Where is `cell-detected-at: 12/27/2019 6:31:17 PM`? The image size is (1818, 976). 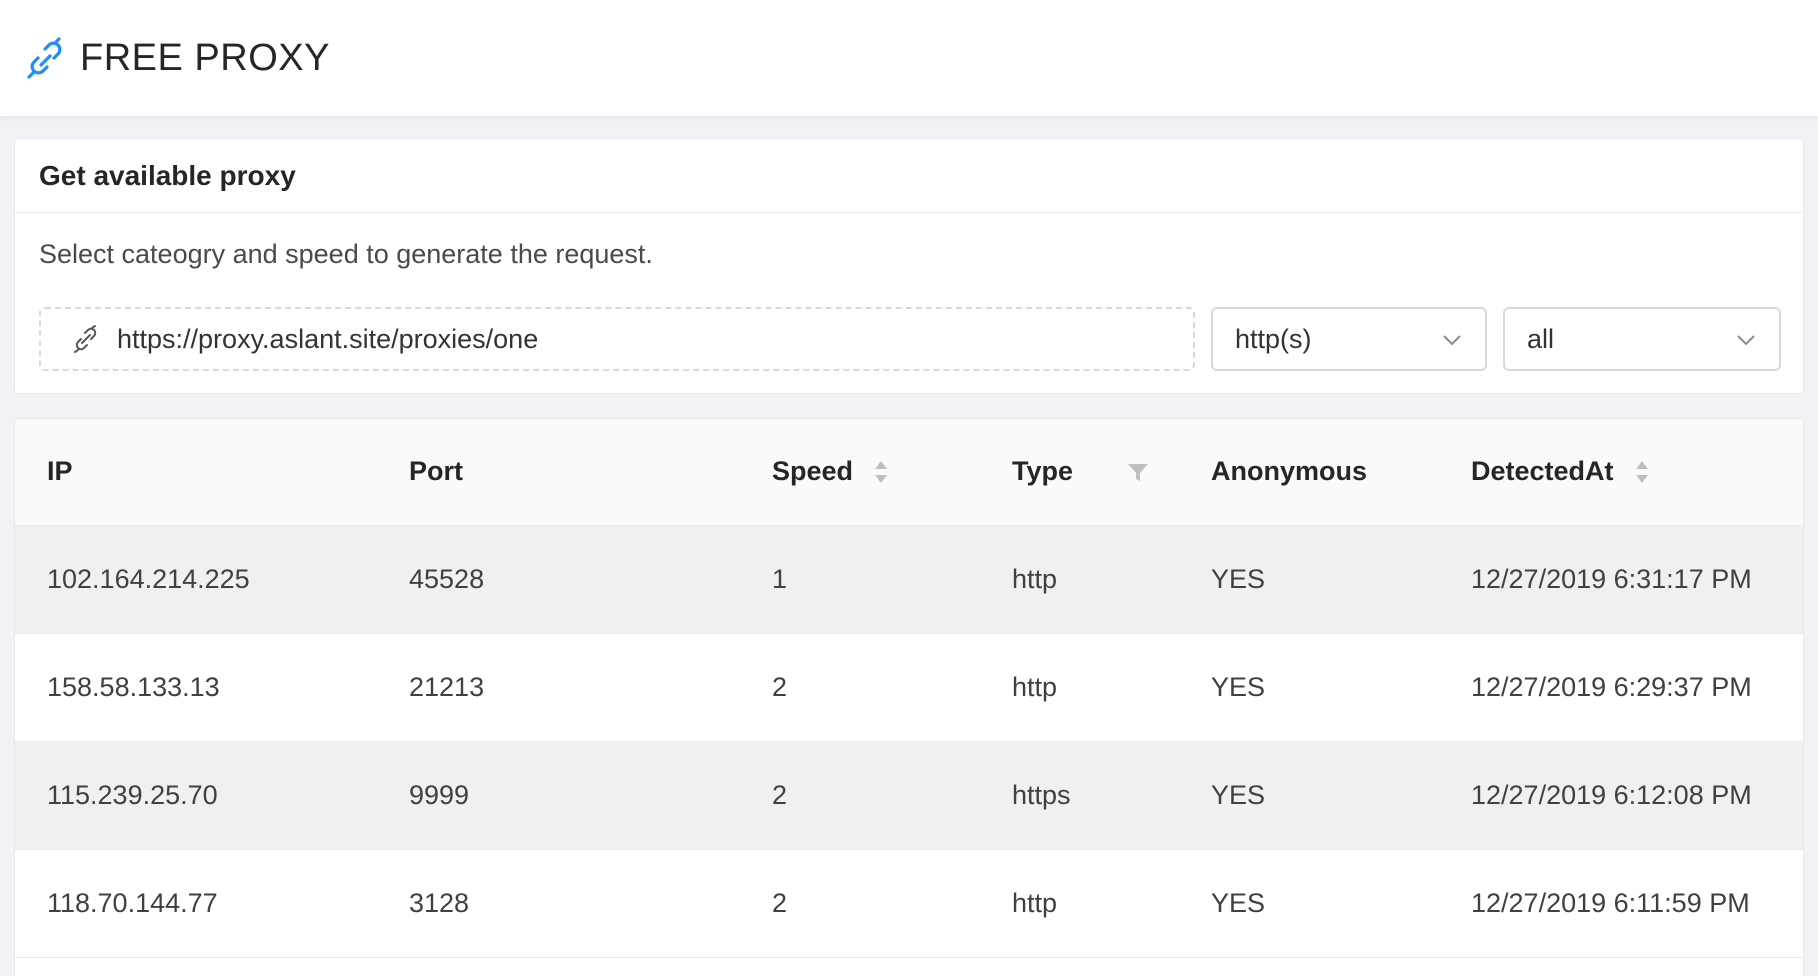
cell-detected-at: 12/27/2019 6:31:17 PM is located at coordinates (1621, 579).